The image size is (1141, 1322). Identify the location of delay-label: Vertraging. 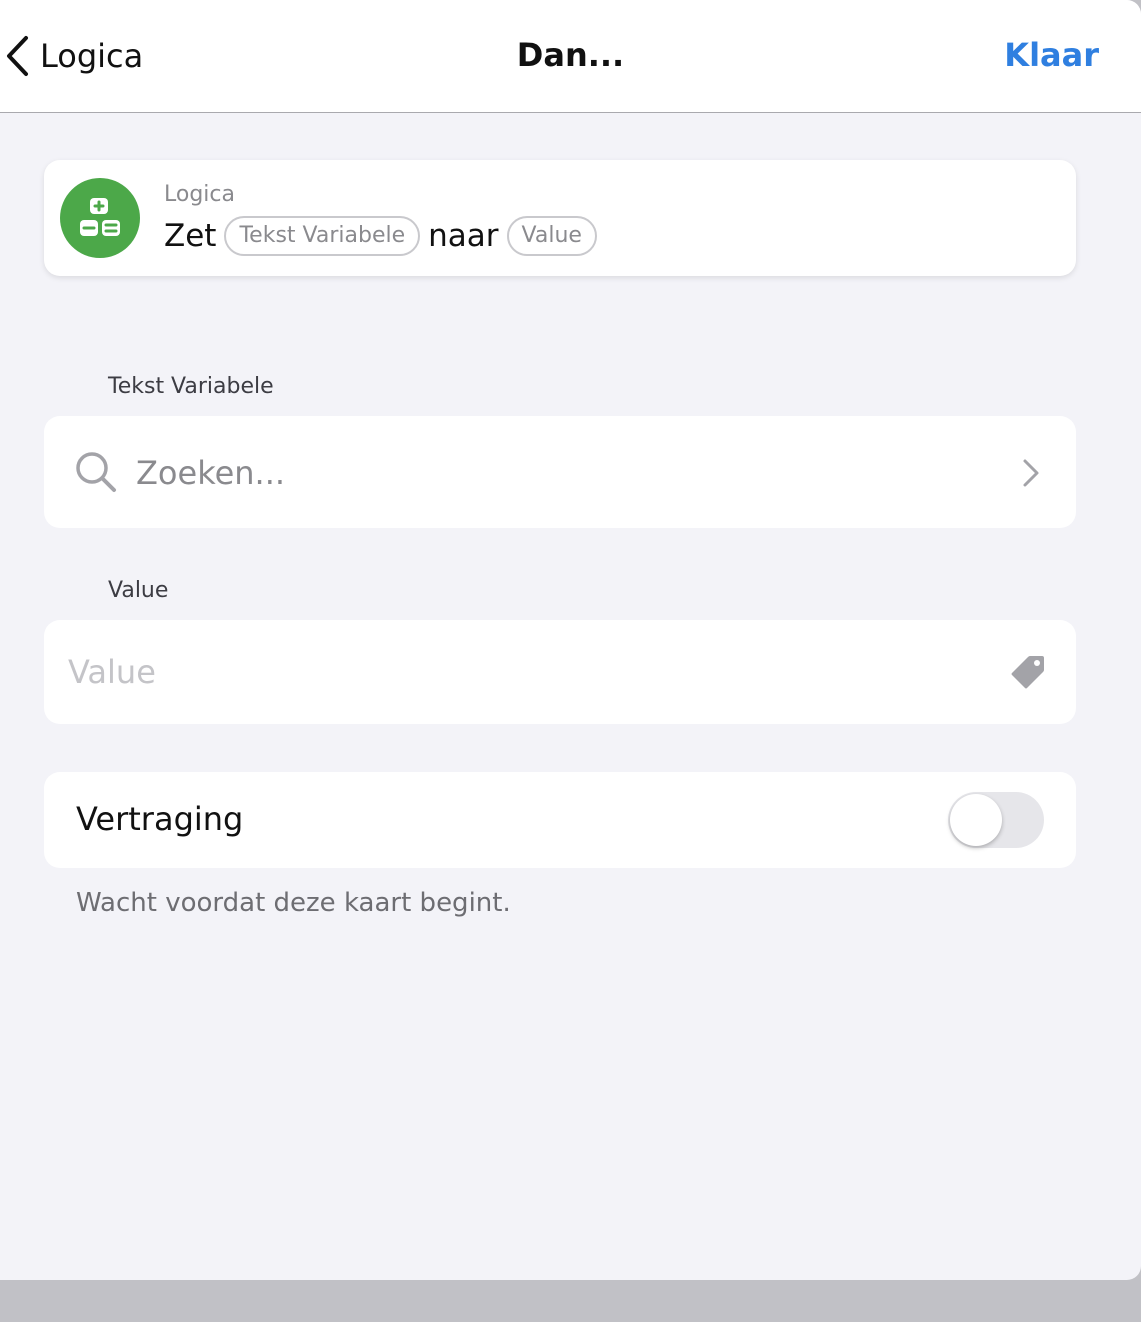
(160, 819).